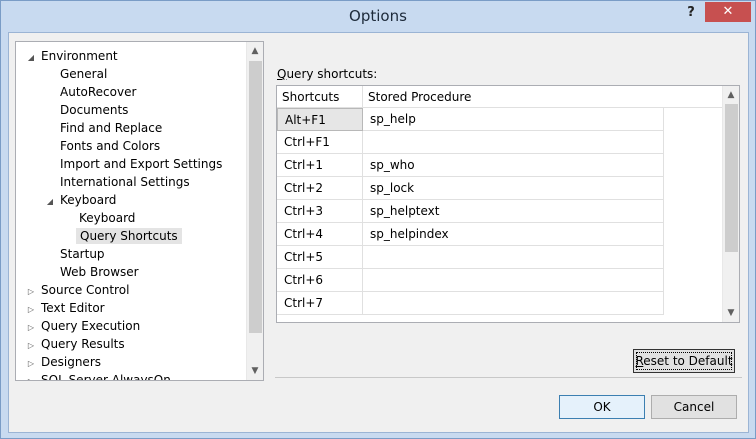  Describe the element at coordinates (320, 211) in the screenshot. I see `shortcut-cell: Ctrl+3` at that location.